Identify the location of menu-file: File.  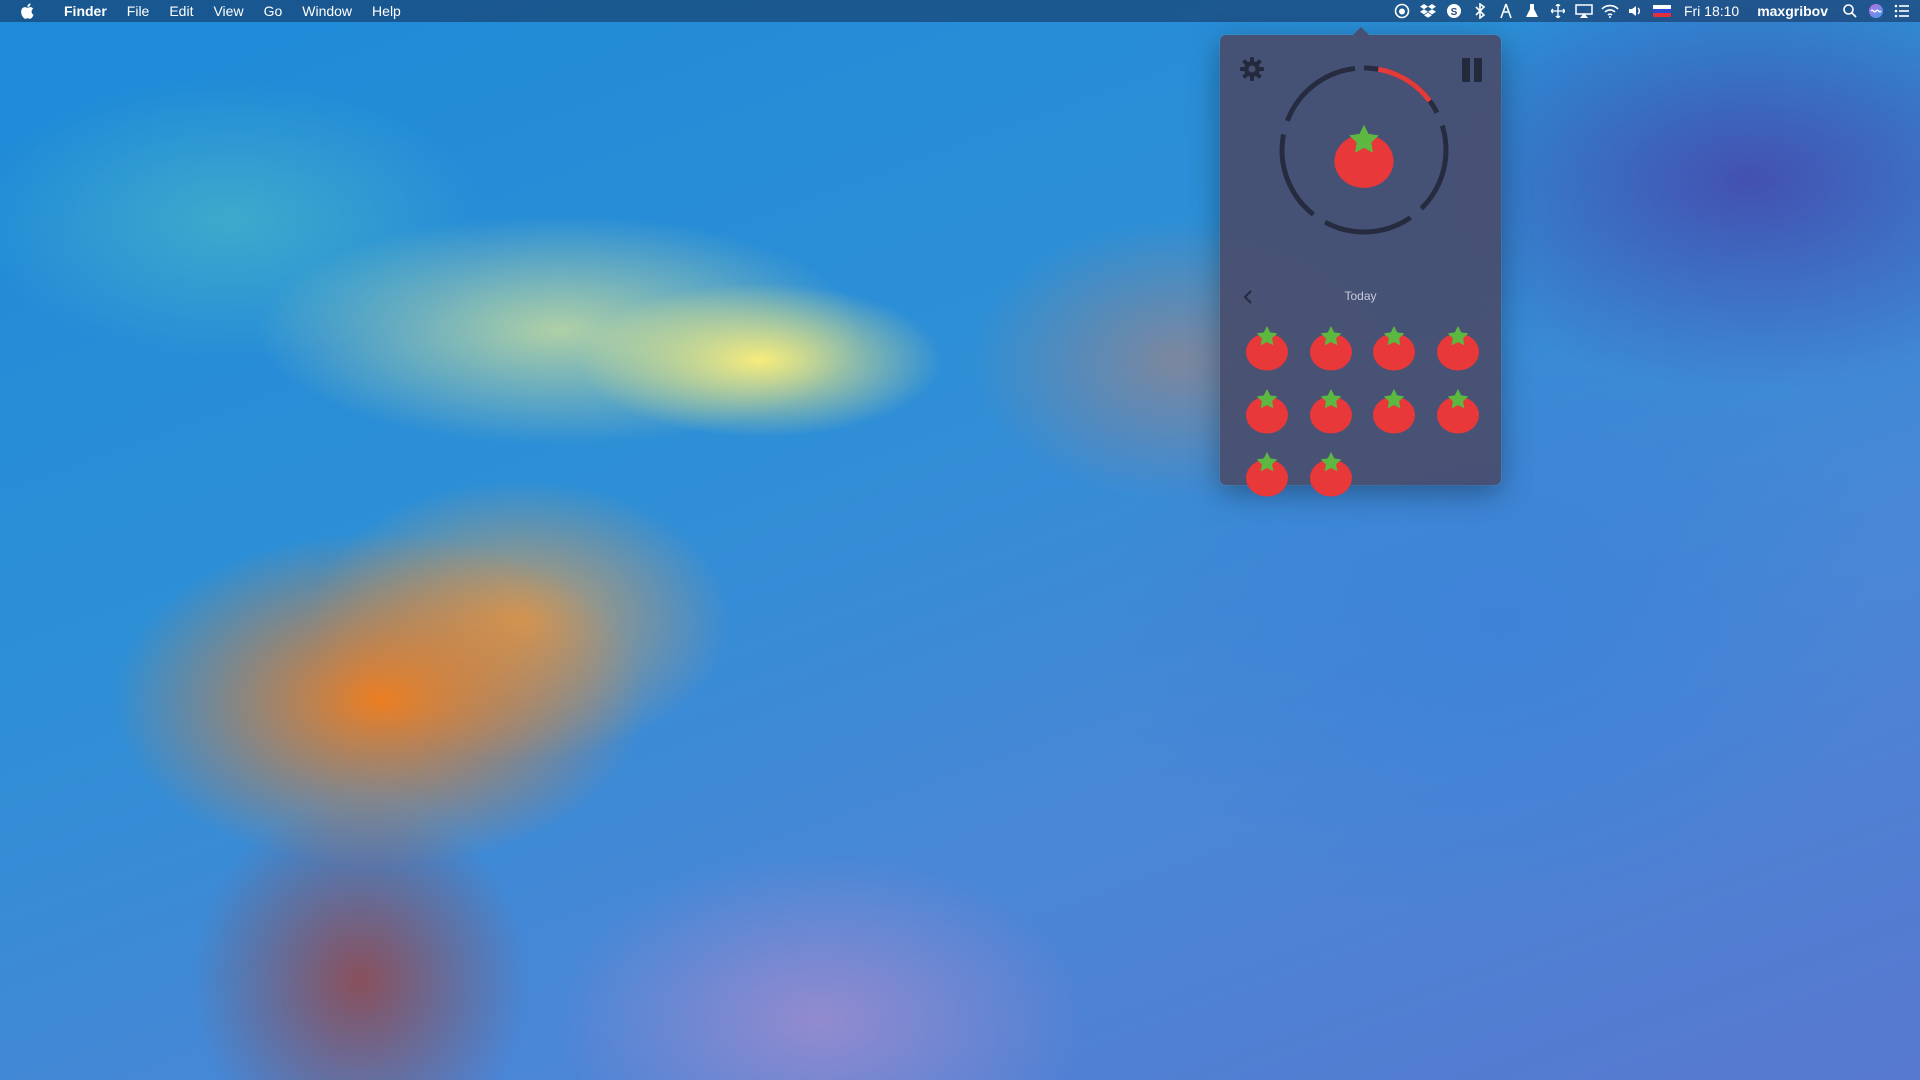
(138, 11).